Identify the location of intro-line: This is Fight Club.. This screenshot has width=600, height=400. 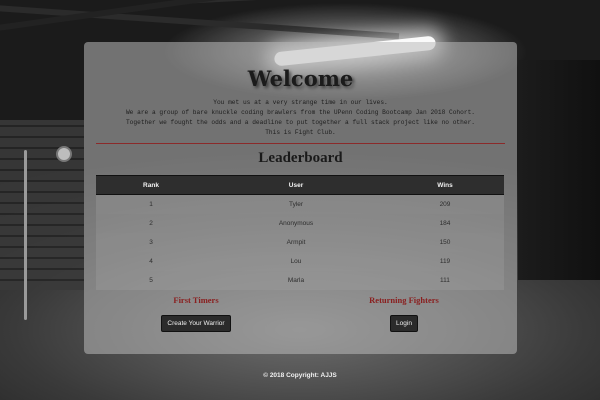
(300, 132).